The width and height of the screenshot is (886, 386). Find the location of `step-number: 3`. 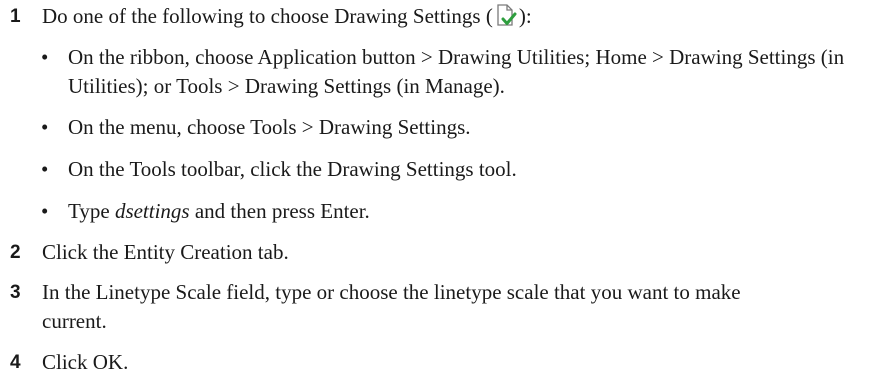

step-number: 3 is located at coordinates (15, 292).